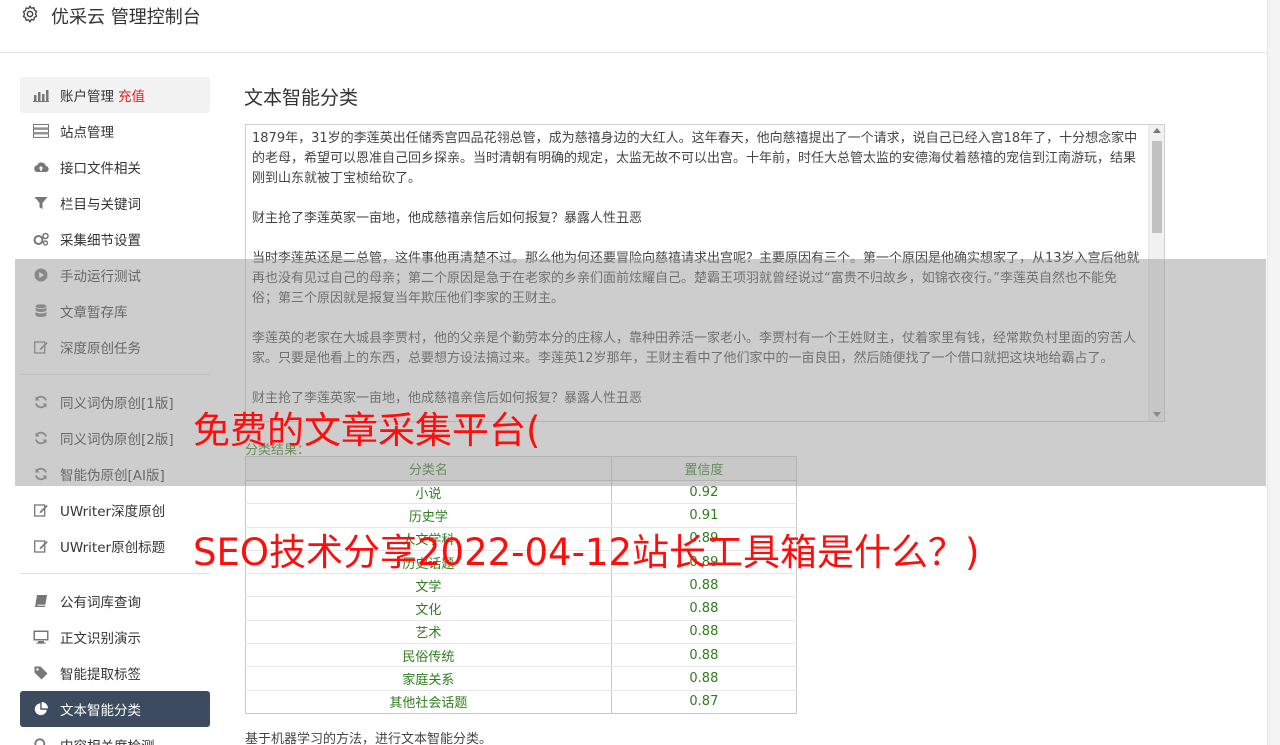  I want to click on sidebar-item-collect-settings: 采集细节设置, so click(115, 239).